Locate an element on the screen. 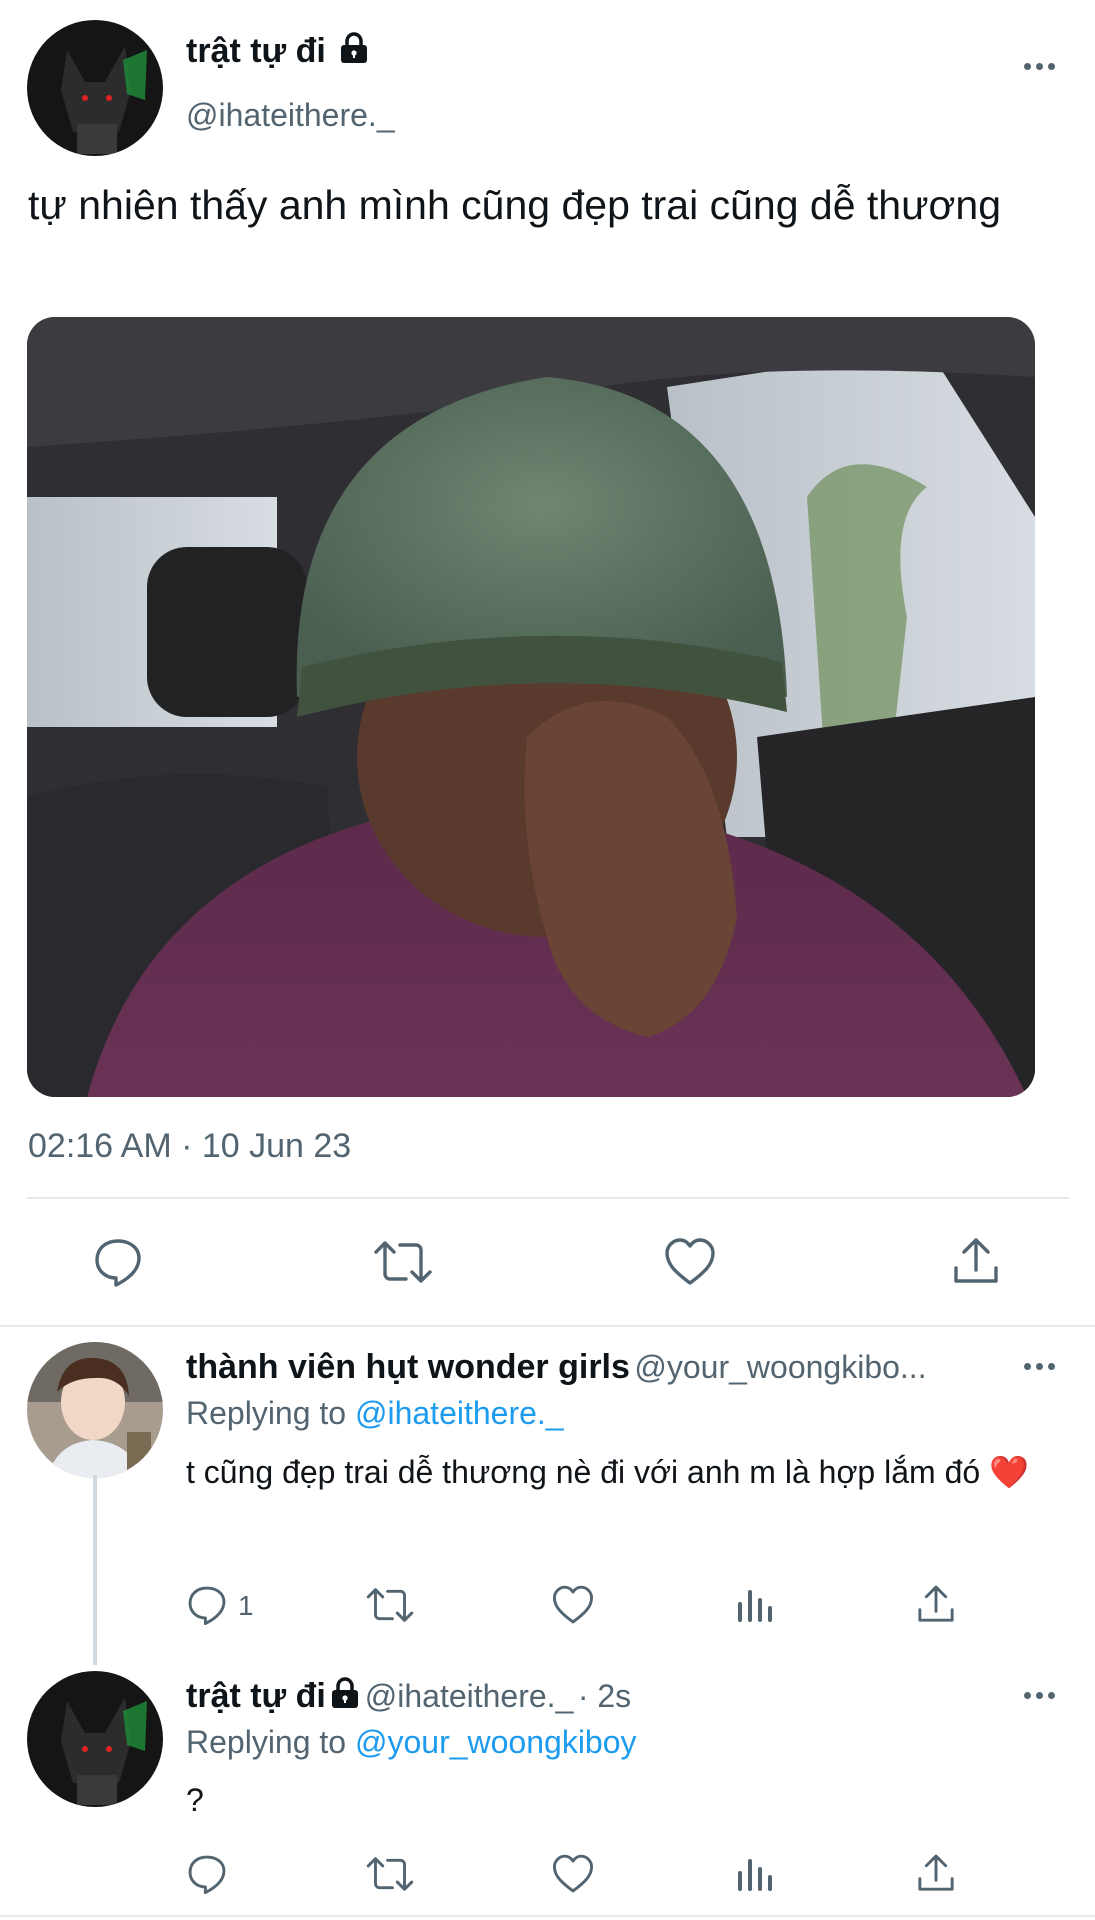 This screenshot has height=1920, width=1095. mention-link: @your_woongkiboy is located at coordinates (496, 1742).